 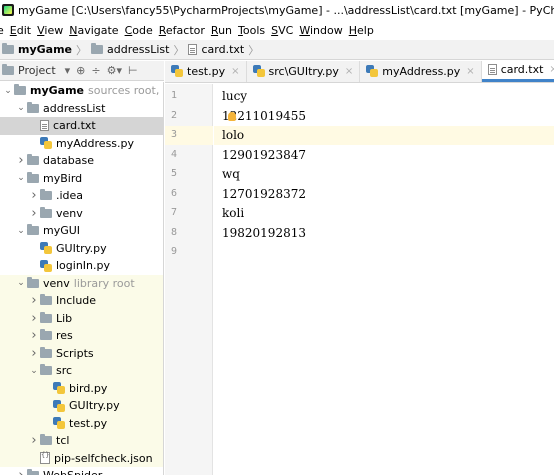 What do you see at coordinates (81, 109) in the screenshot?
I see `tree-item: ⌄ addressList` at bounding box center [81, 109].